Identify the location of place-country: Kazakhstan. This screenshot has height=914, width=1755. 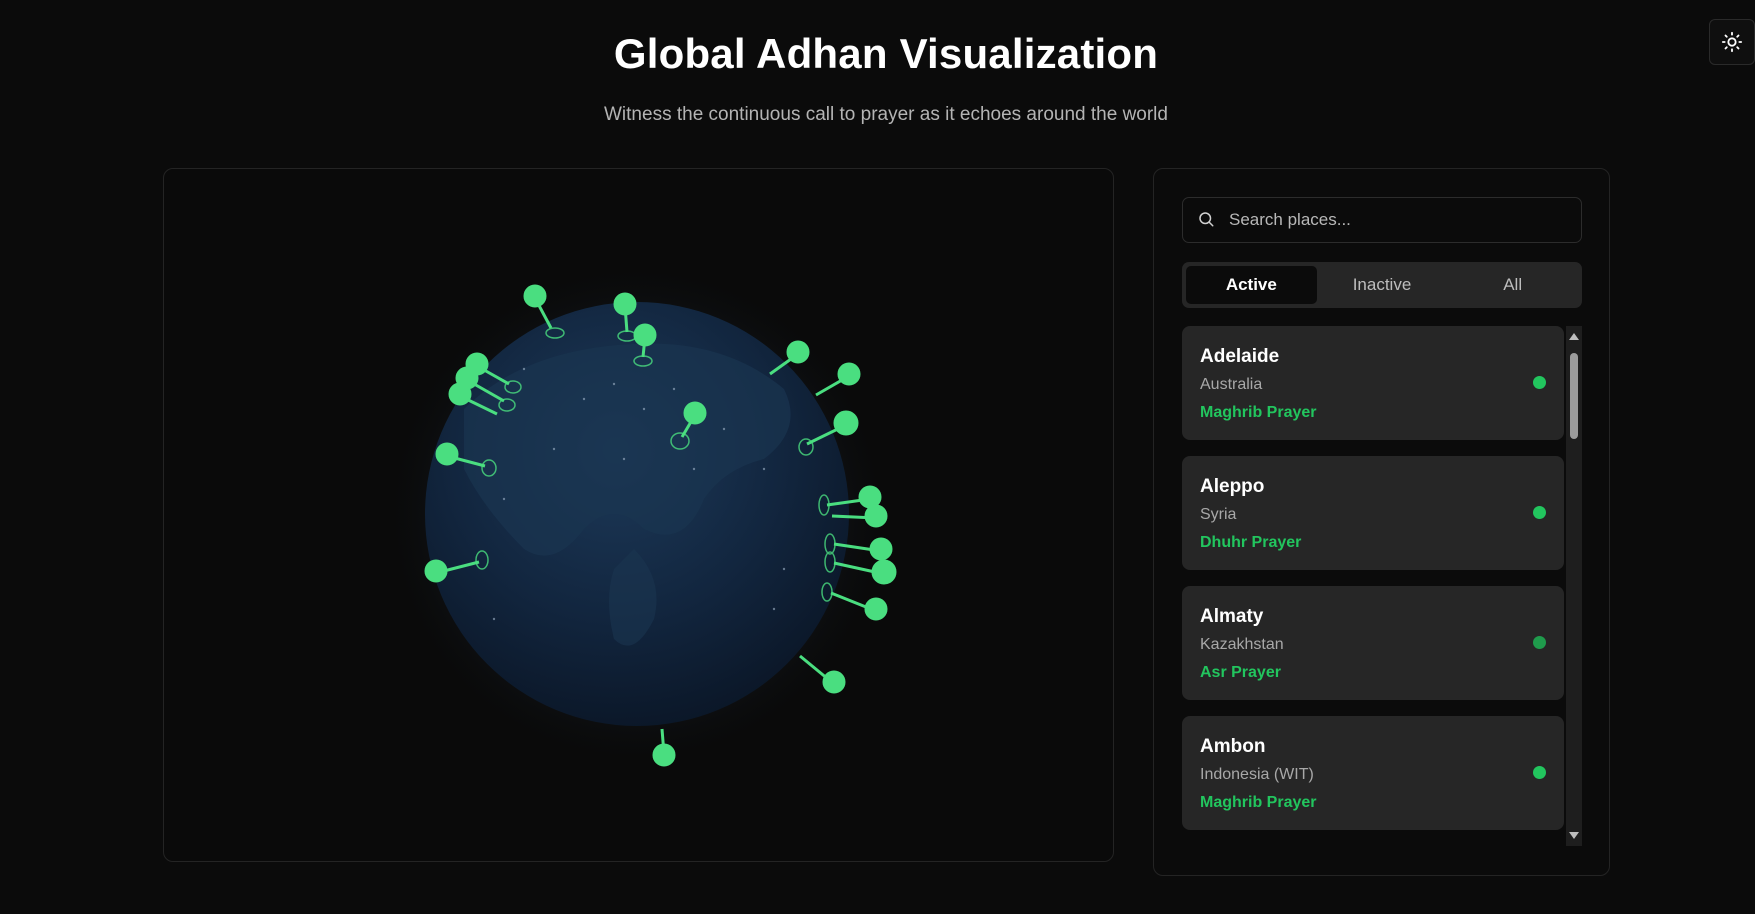
(1242, 644).